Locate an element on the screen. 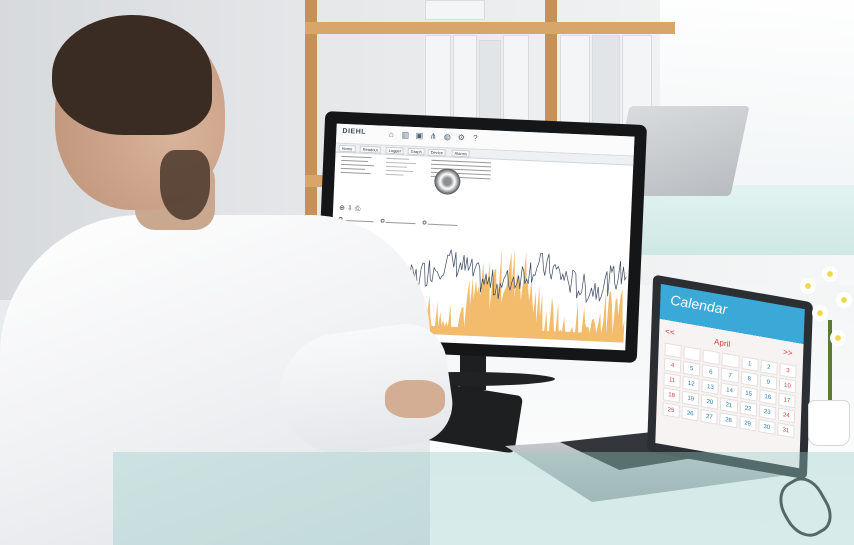  calendar-day: 30 is located at coordinates (766, 427).